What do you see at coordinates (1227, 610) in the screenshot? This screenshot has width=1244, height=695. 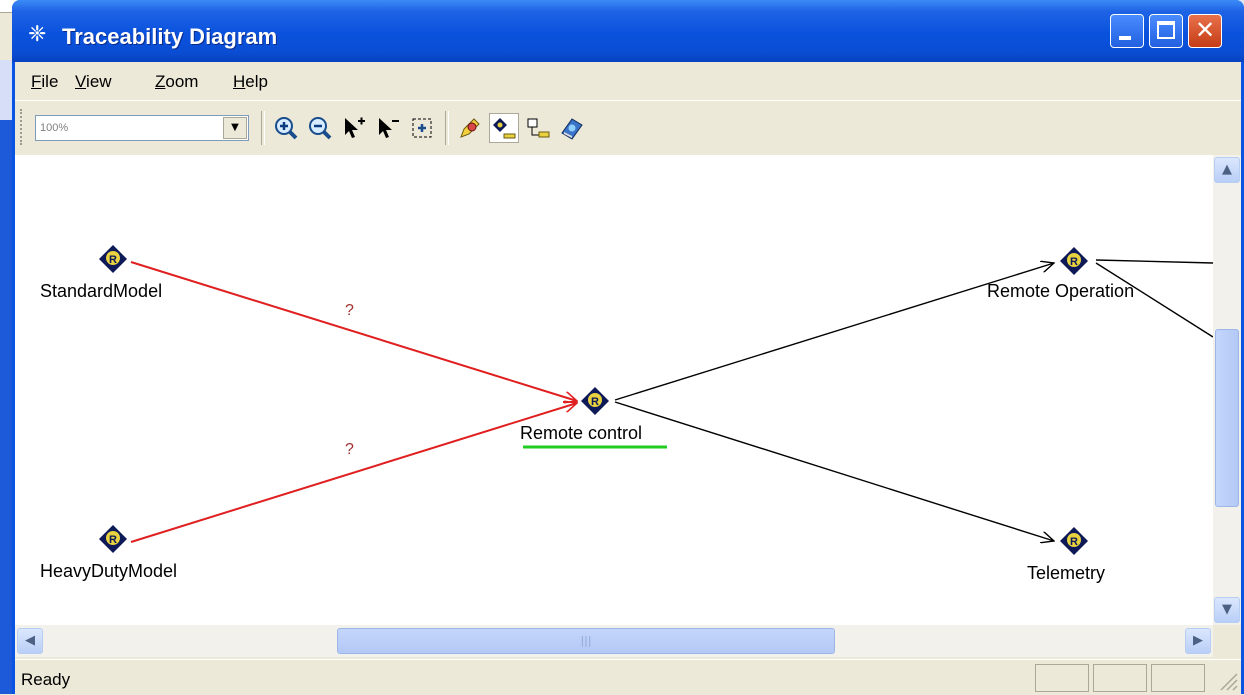 I see `scroll-down-icon: ▼` at bounding box center [1227, 610].